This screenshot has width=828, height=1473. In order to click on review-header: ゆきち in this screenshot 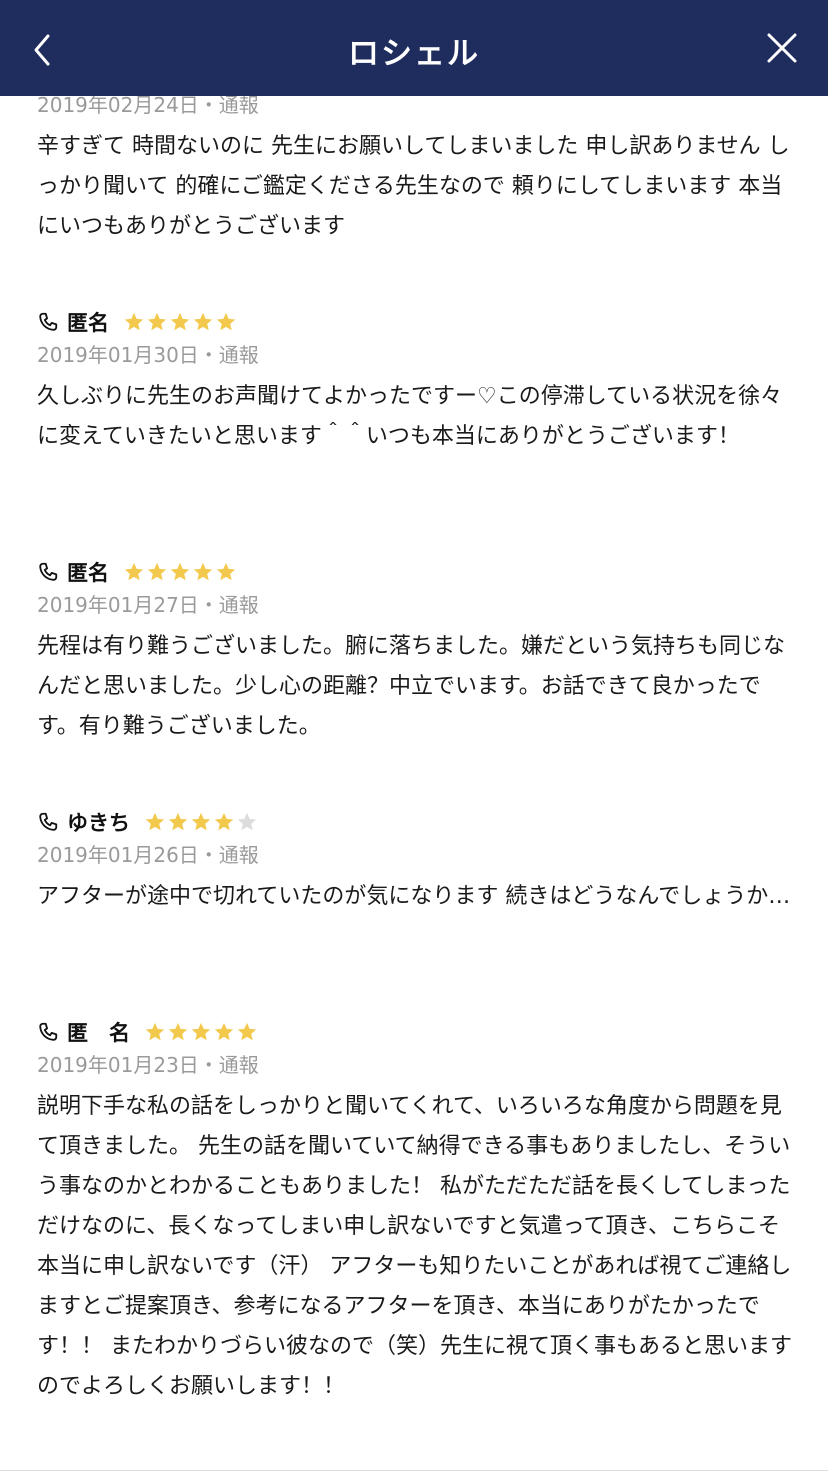, I will do `click(148, 822)`.